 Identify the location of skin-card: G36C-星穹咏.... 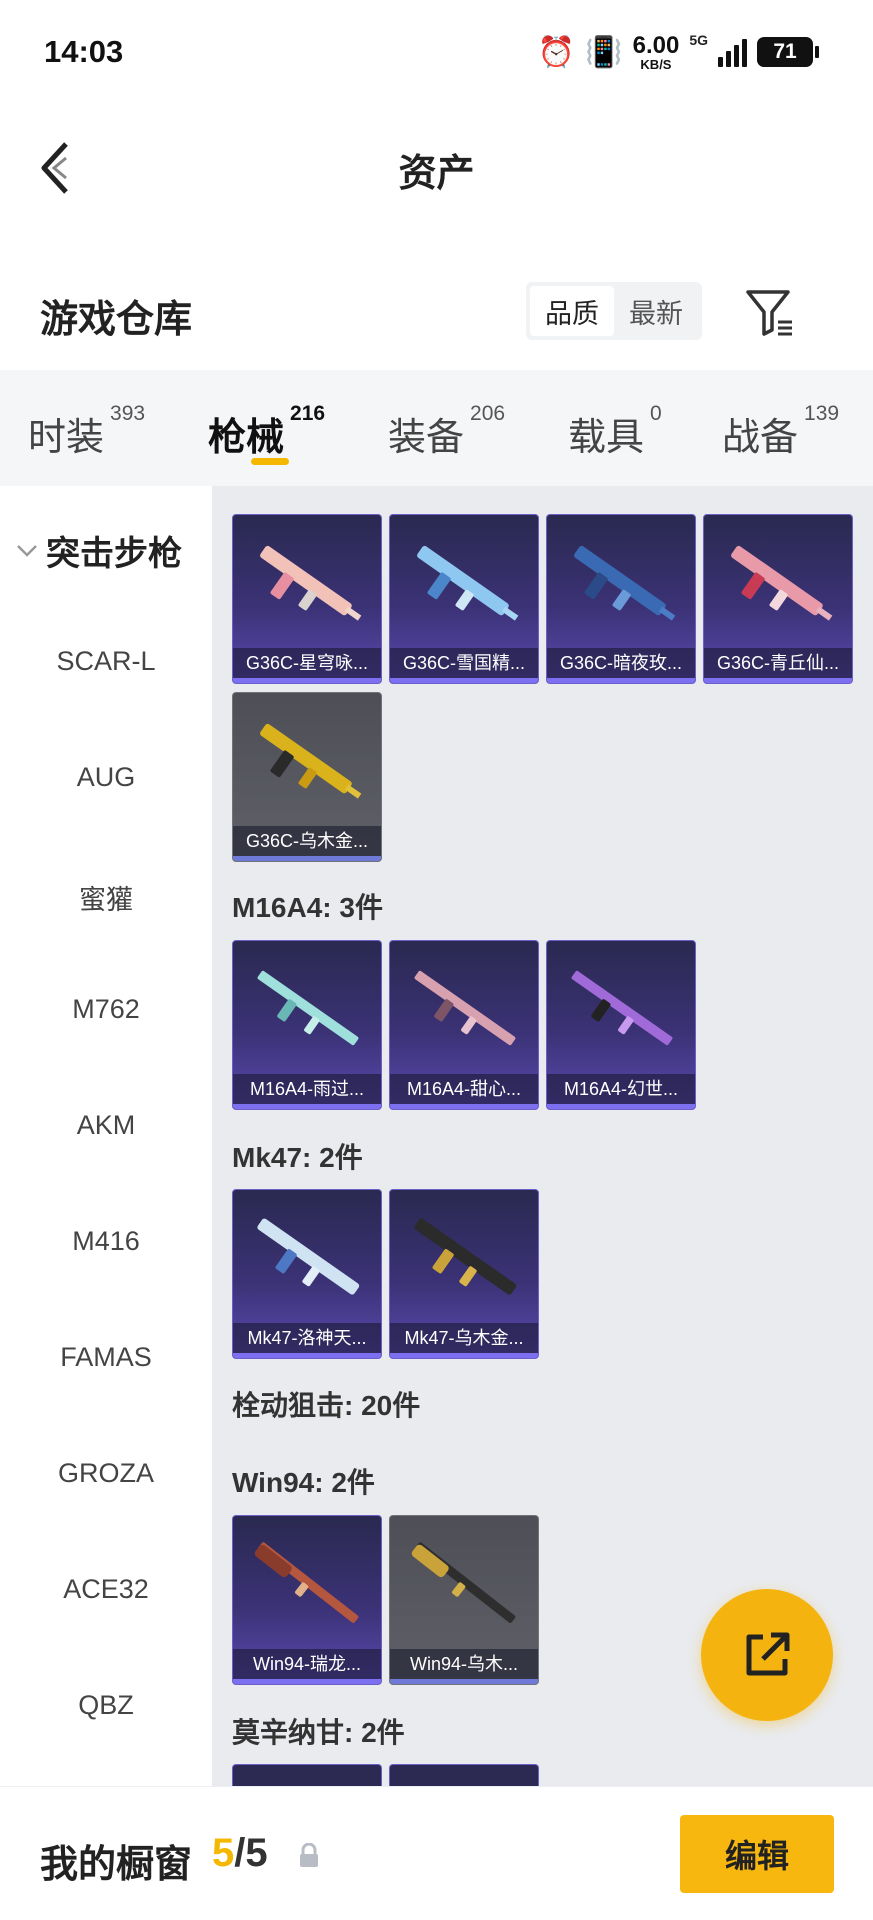
(307, 599).